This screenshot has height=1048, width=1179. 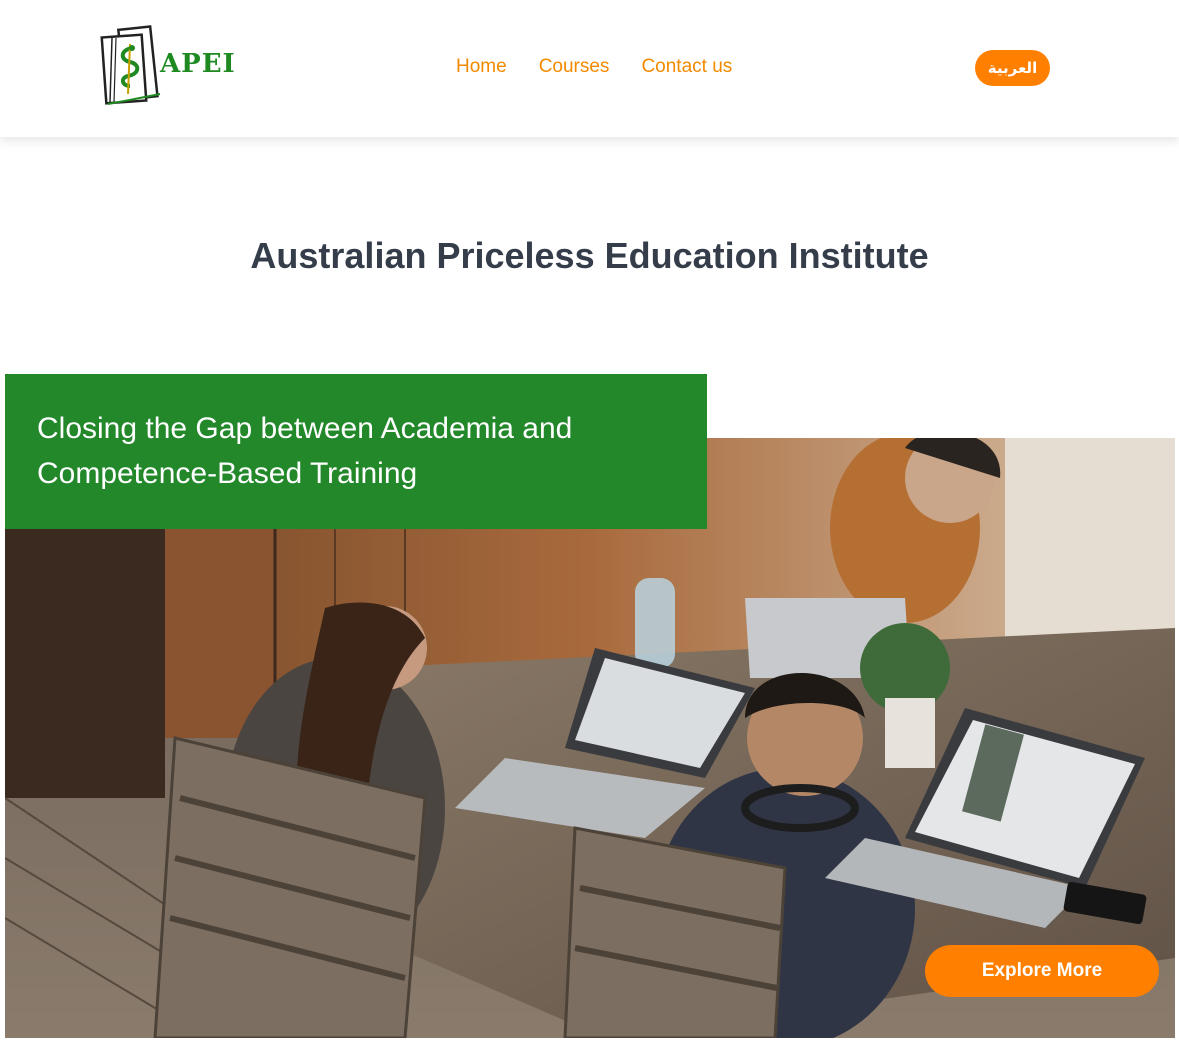 I want to click on page-title: Australian Priceless Education Institute, so click(x=589, y=255).